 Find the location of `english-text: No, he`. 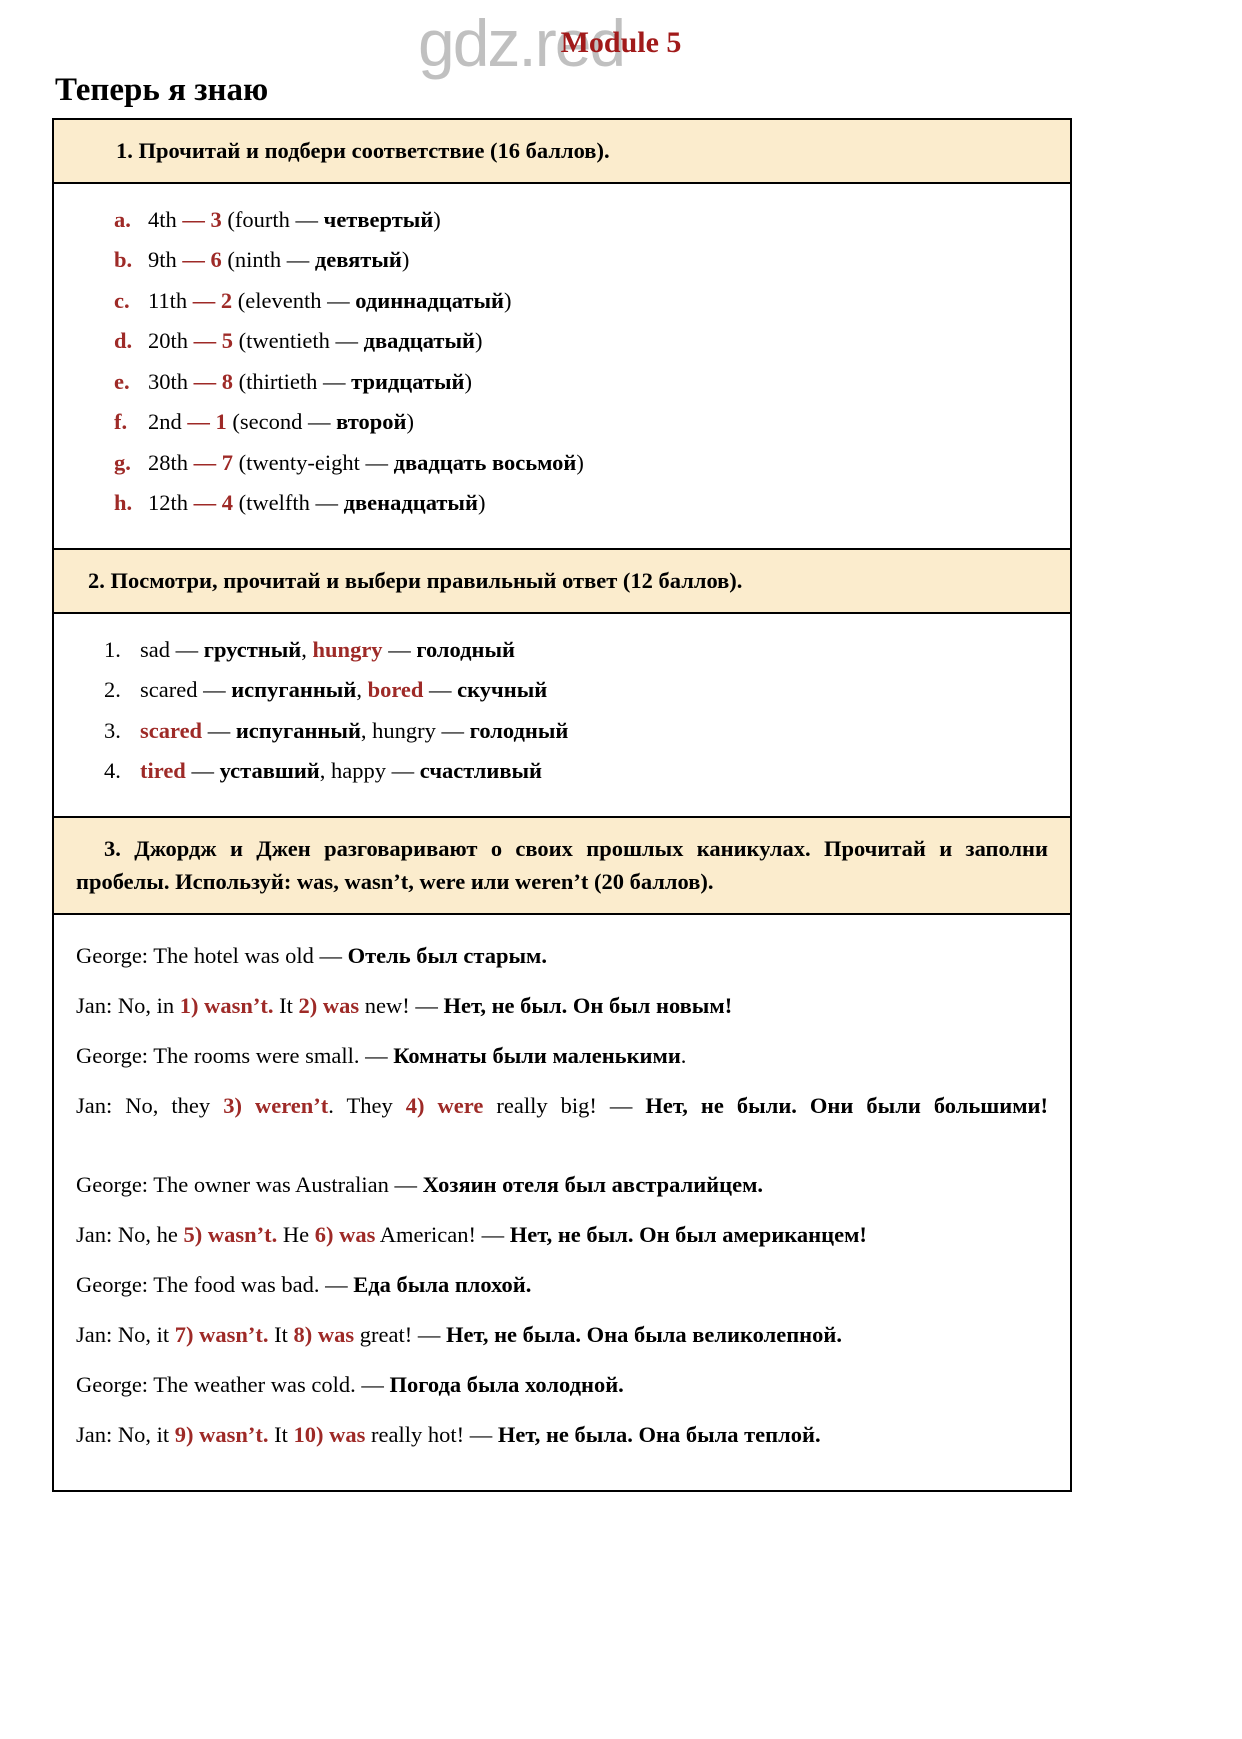

english-text: No, he is located at coordinates (148, 1234).